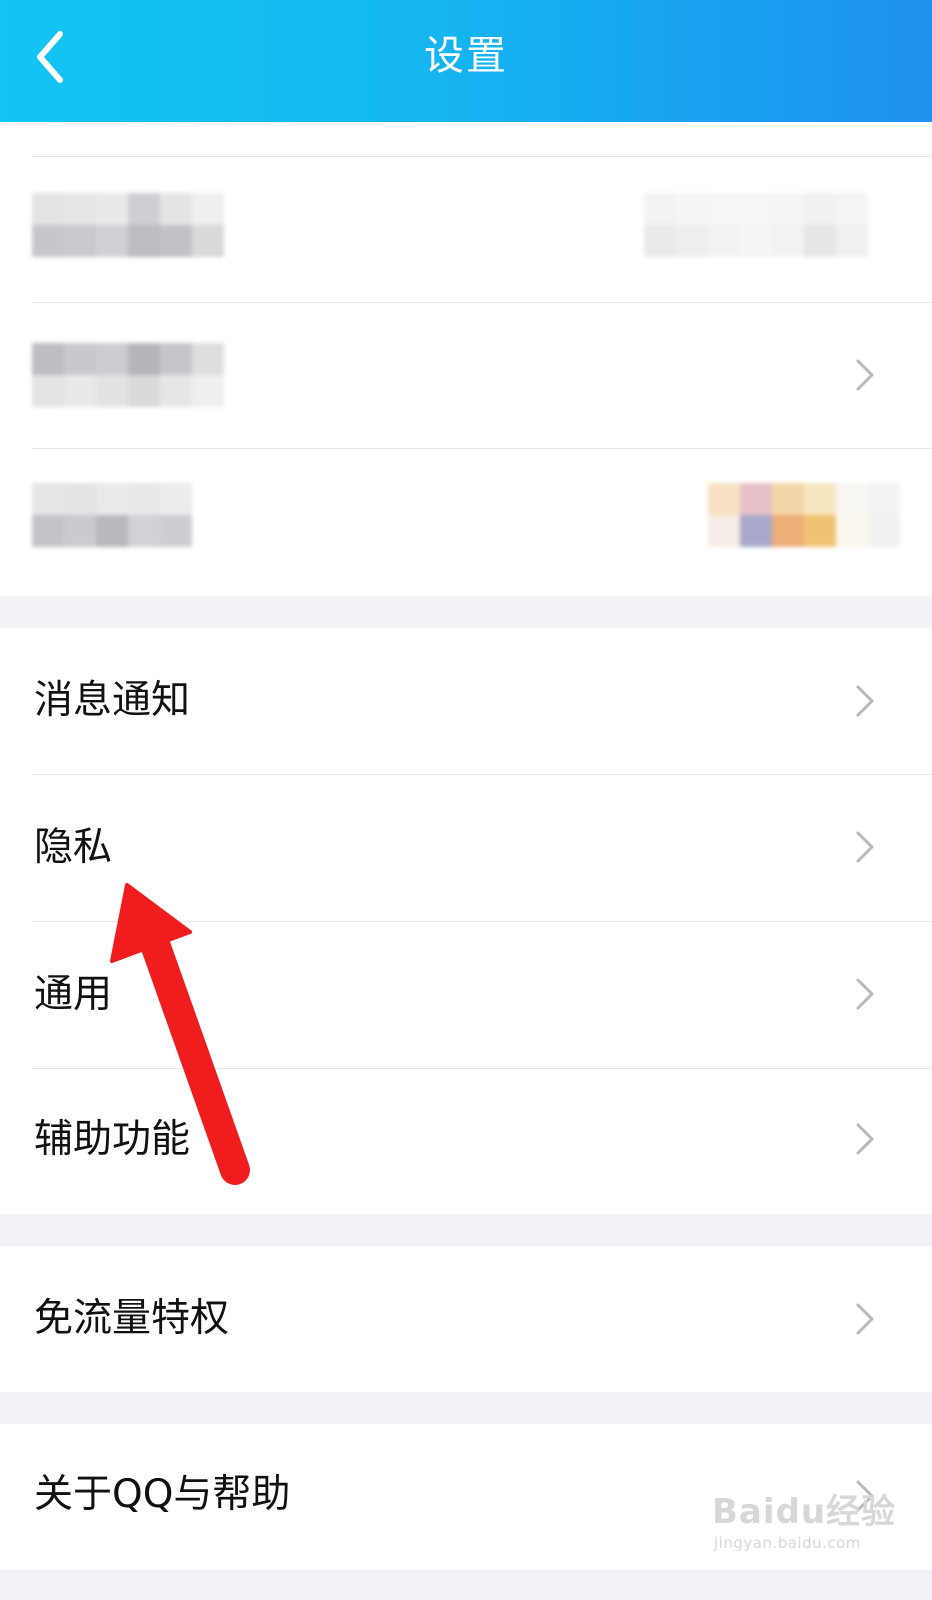 Image resolution: width=932 pixels, height=1600 pixels. I want to click on general-label: 通用, so click(73, 994).